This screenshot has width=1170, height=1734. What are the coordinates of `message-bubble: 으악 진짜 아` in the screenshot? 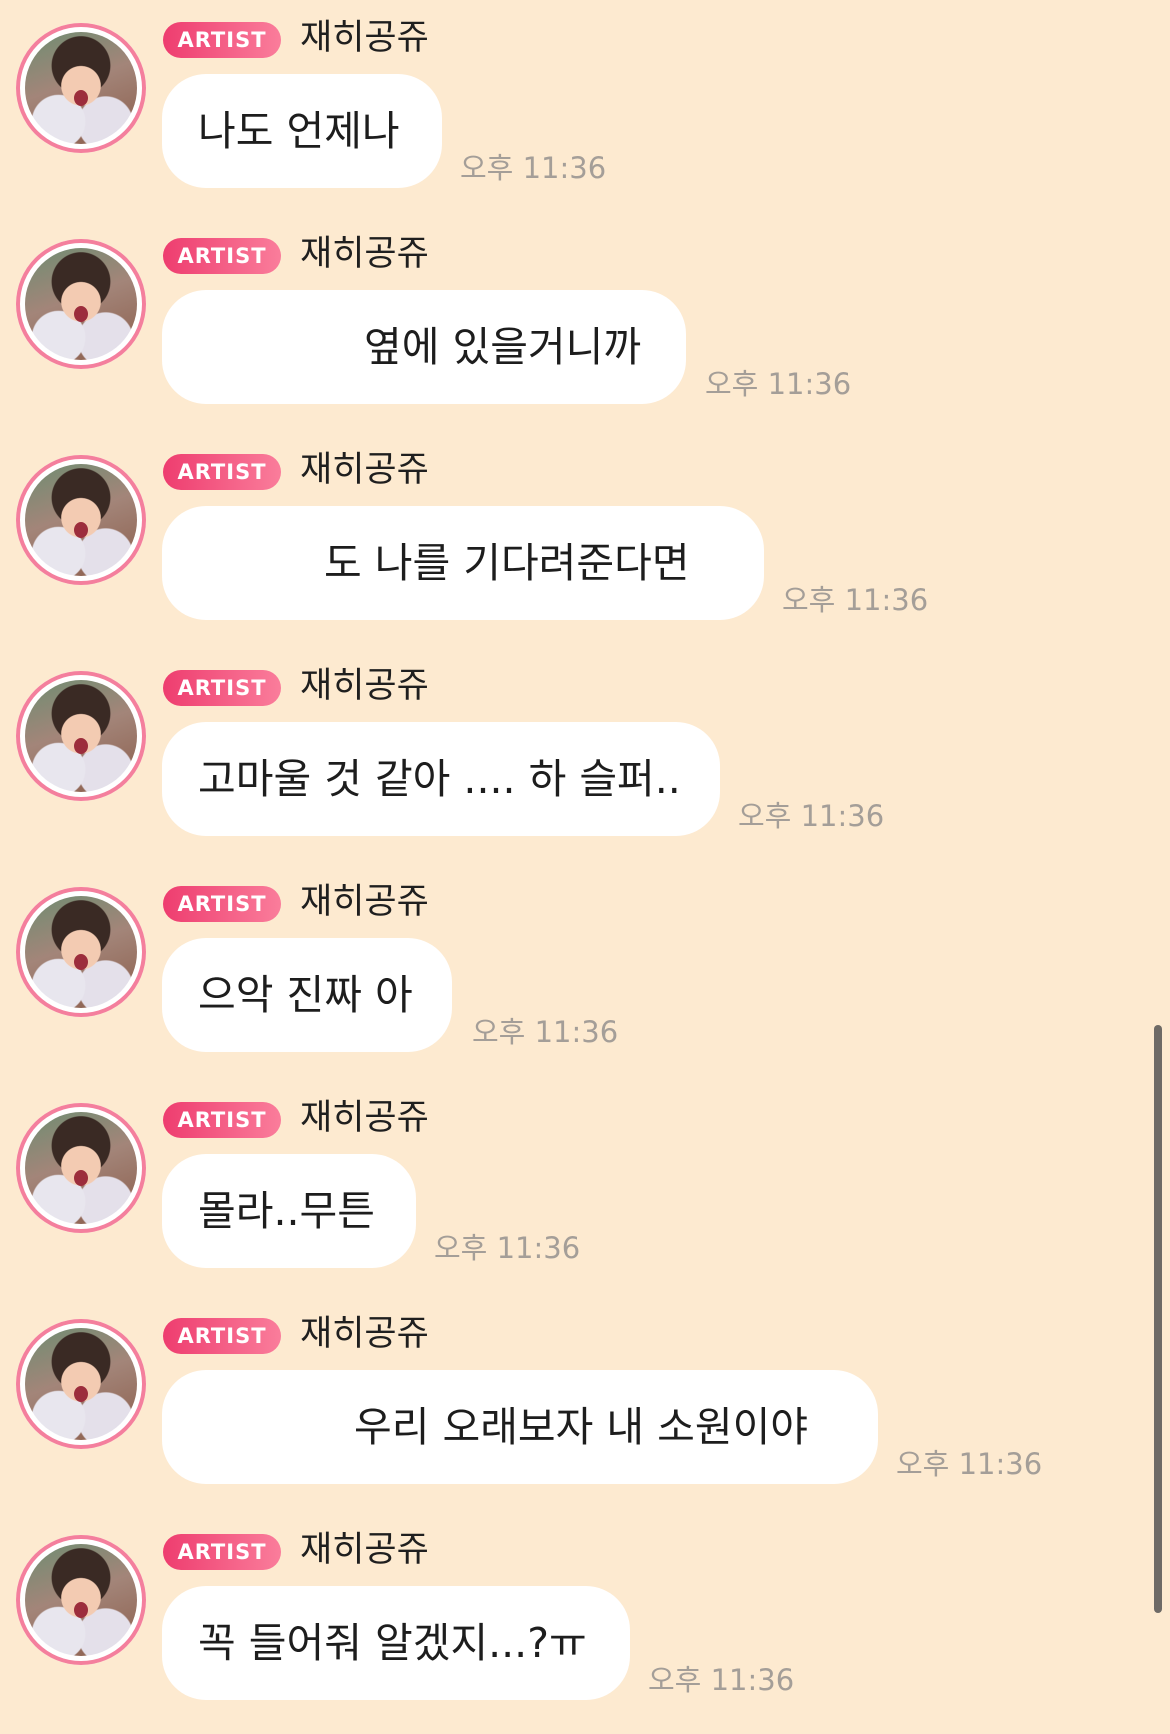 It's located at (307, 995).